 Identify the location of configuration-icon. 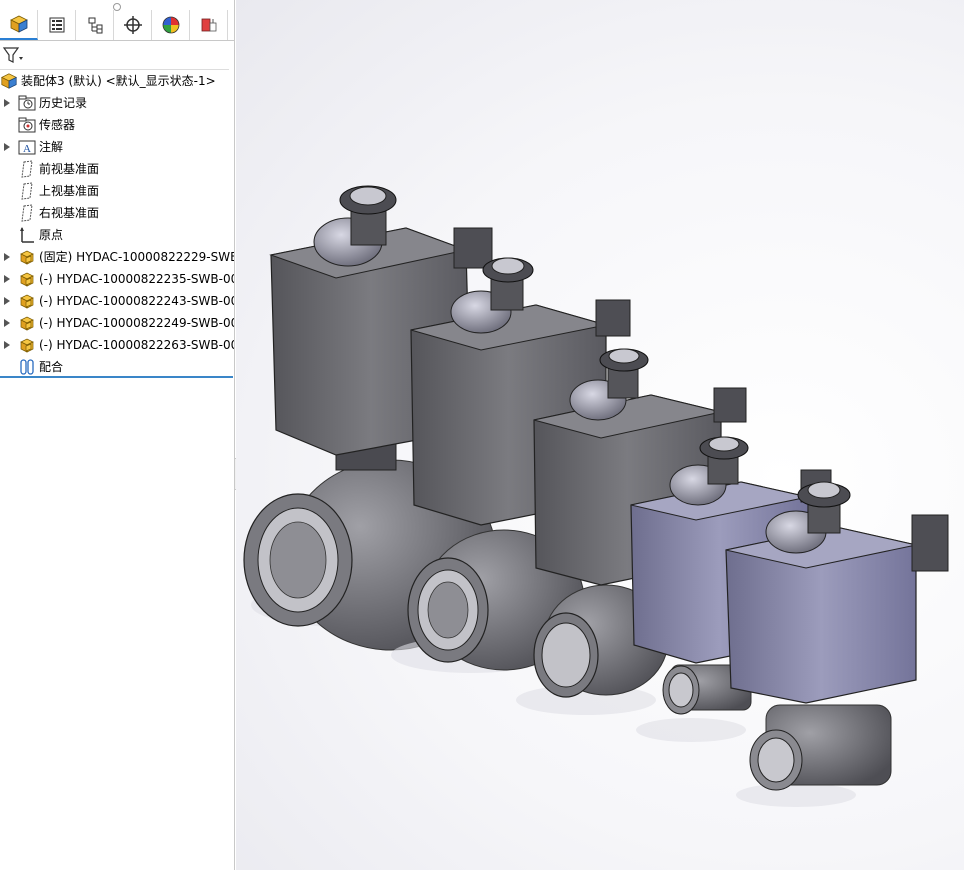
(95, 25).